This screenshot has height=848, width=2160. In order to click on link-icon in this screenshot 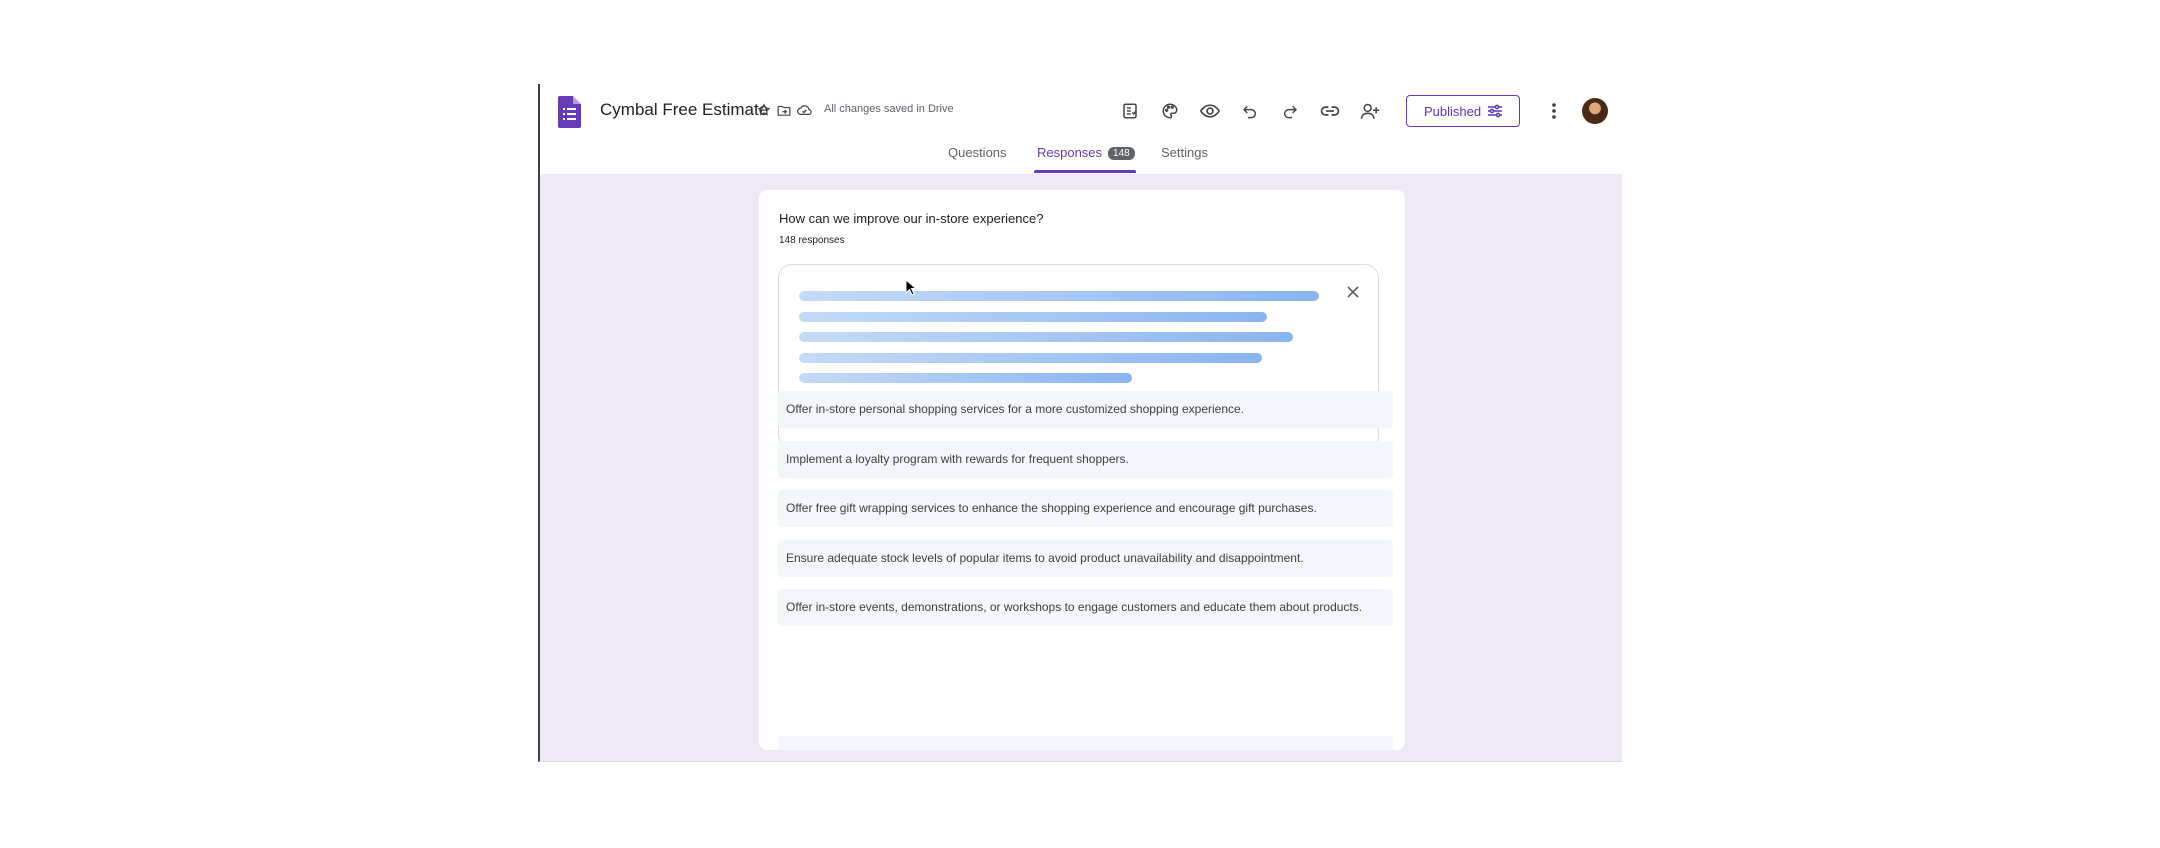, I will do `click(1330, 111)`.